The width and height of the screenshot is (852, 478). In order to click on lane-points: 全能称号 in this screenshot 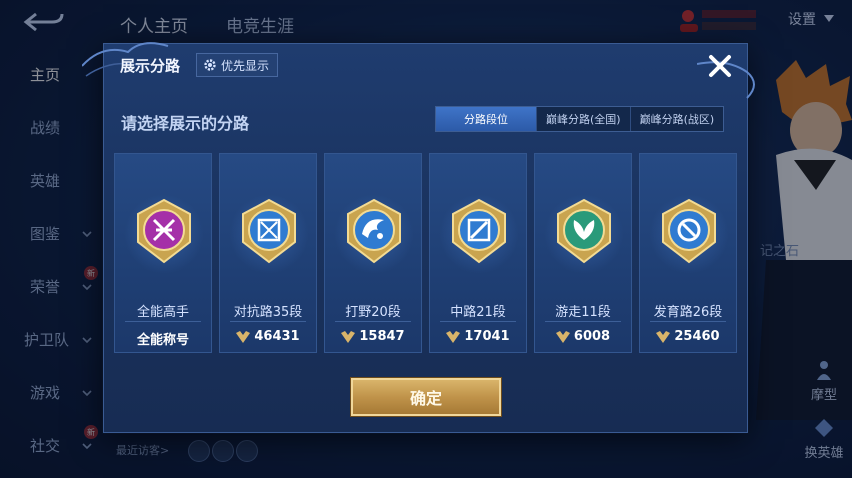, I will do `click(162, 340)`.